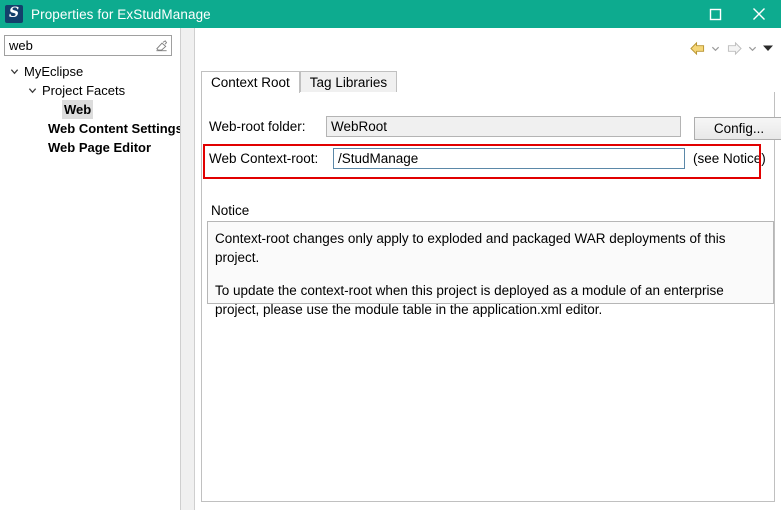 This screenshot has height=510, width=781. I want to click on close-icon, so click(759, 14).